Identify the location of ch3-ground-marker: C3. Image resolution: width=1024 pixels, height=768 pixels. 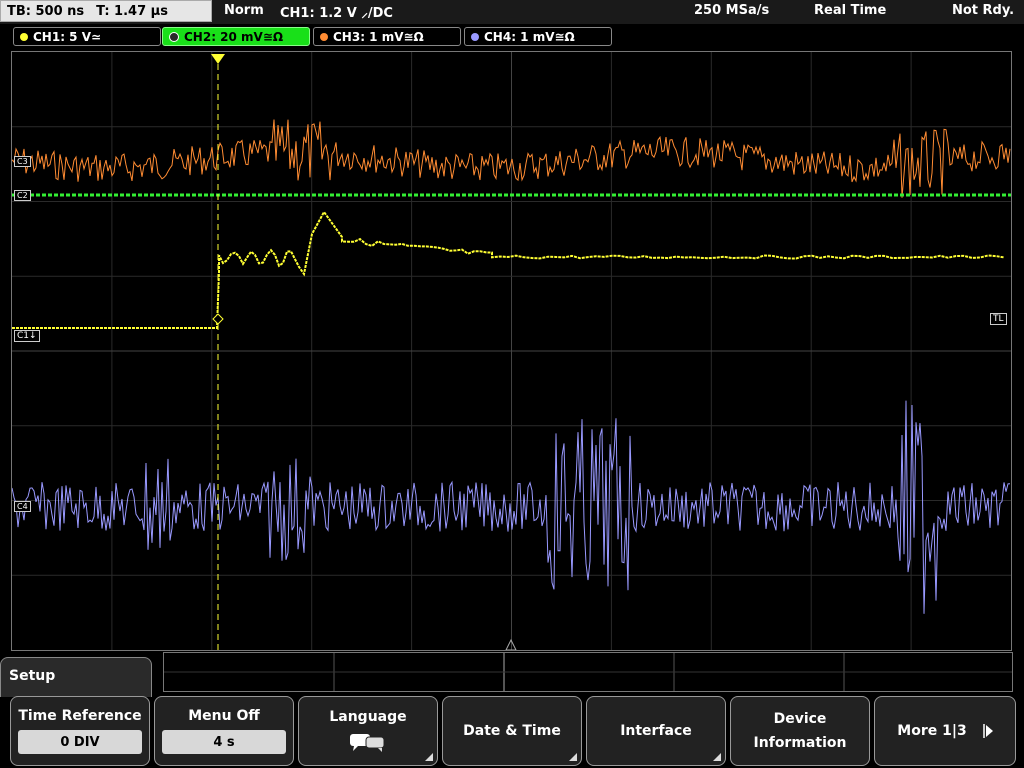
(22, 161).